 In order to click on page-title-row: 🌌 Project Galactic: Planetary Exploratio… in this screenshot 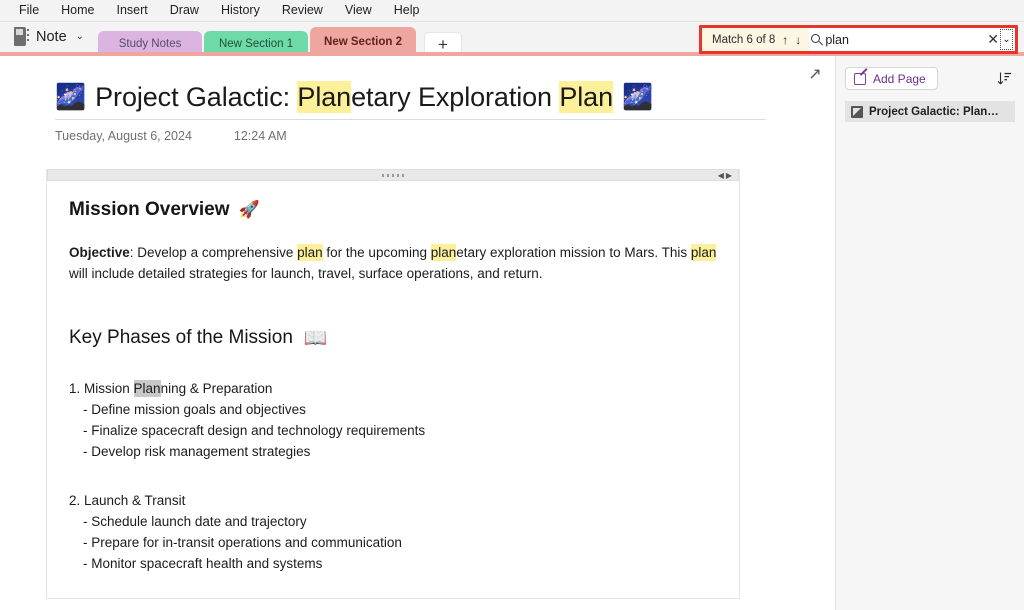, I will do `click(445, 97)`.